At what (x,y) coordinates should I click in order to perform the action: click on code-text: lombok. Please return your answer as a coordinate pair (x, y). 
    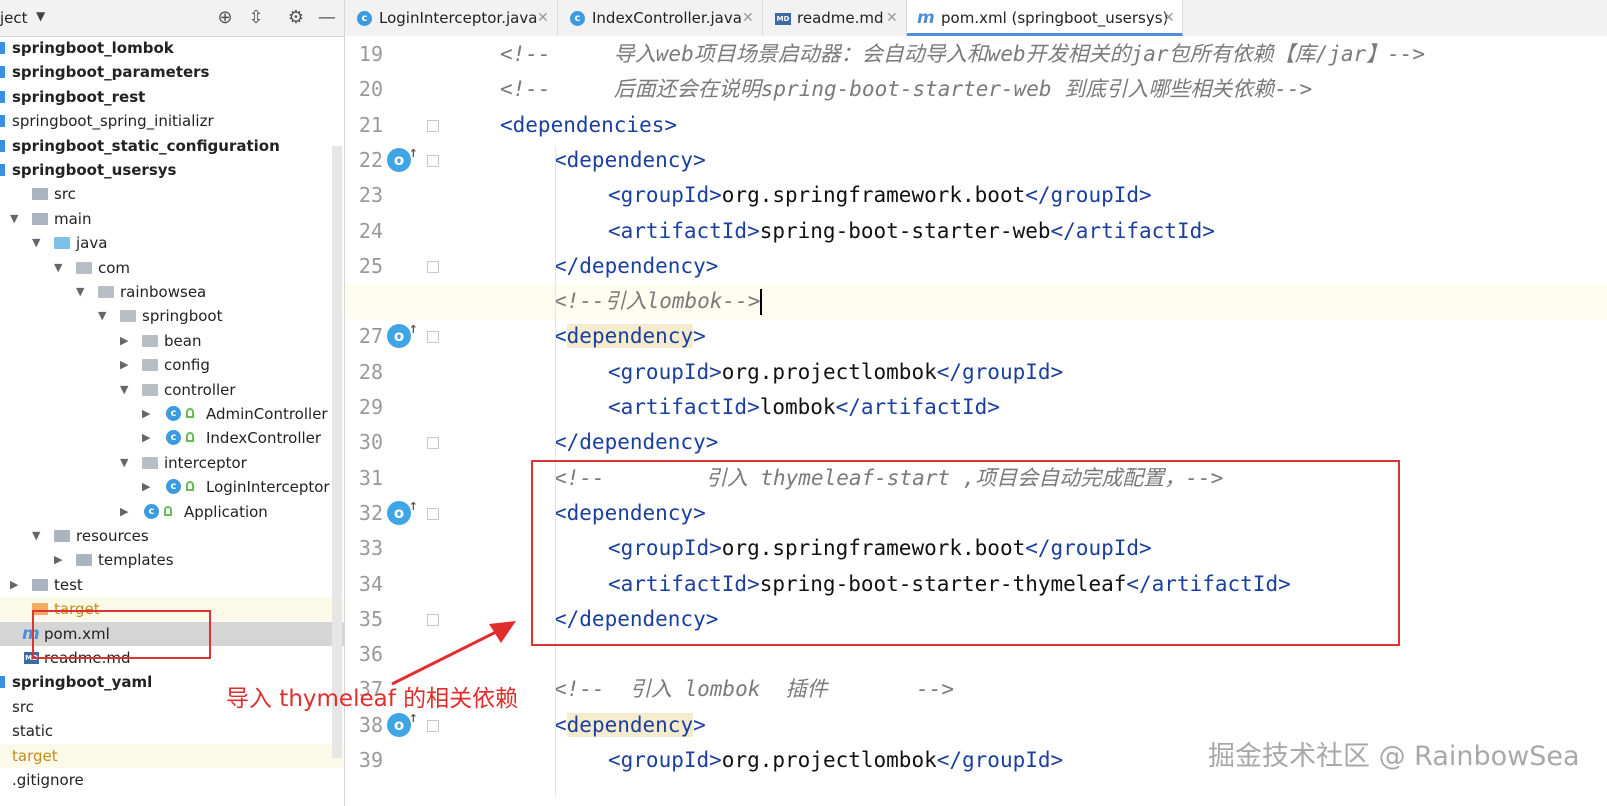
    Looking at the image, I should click on (797, 407).